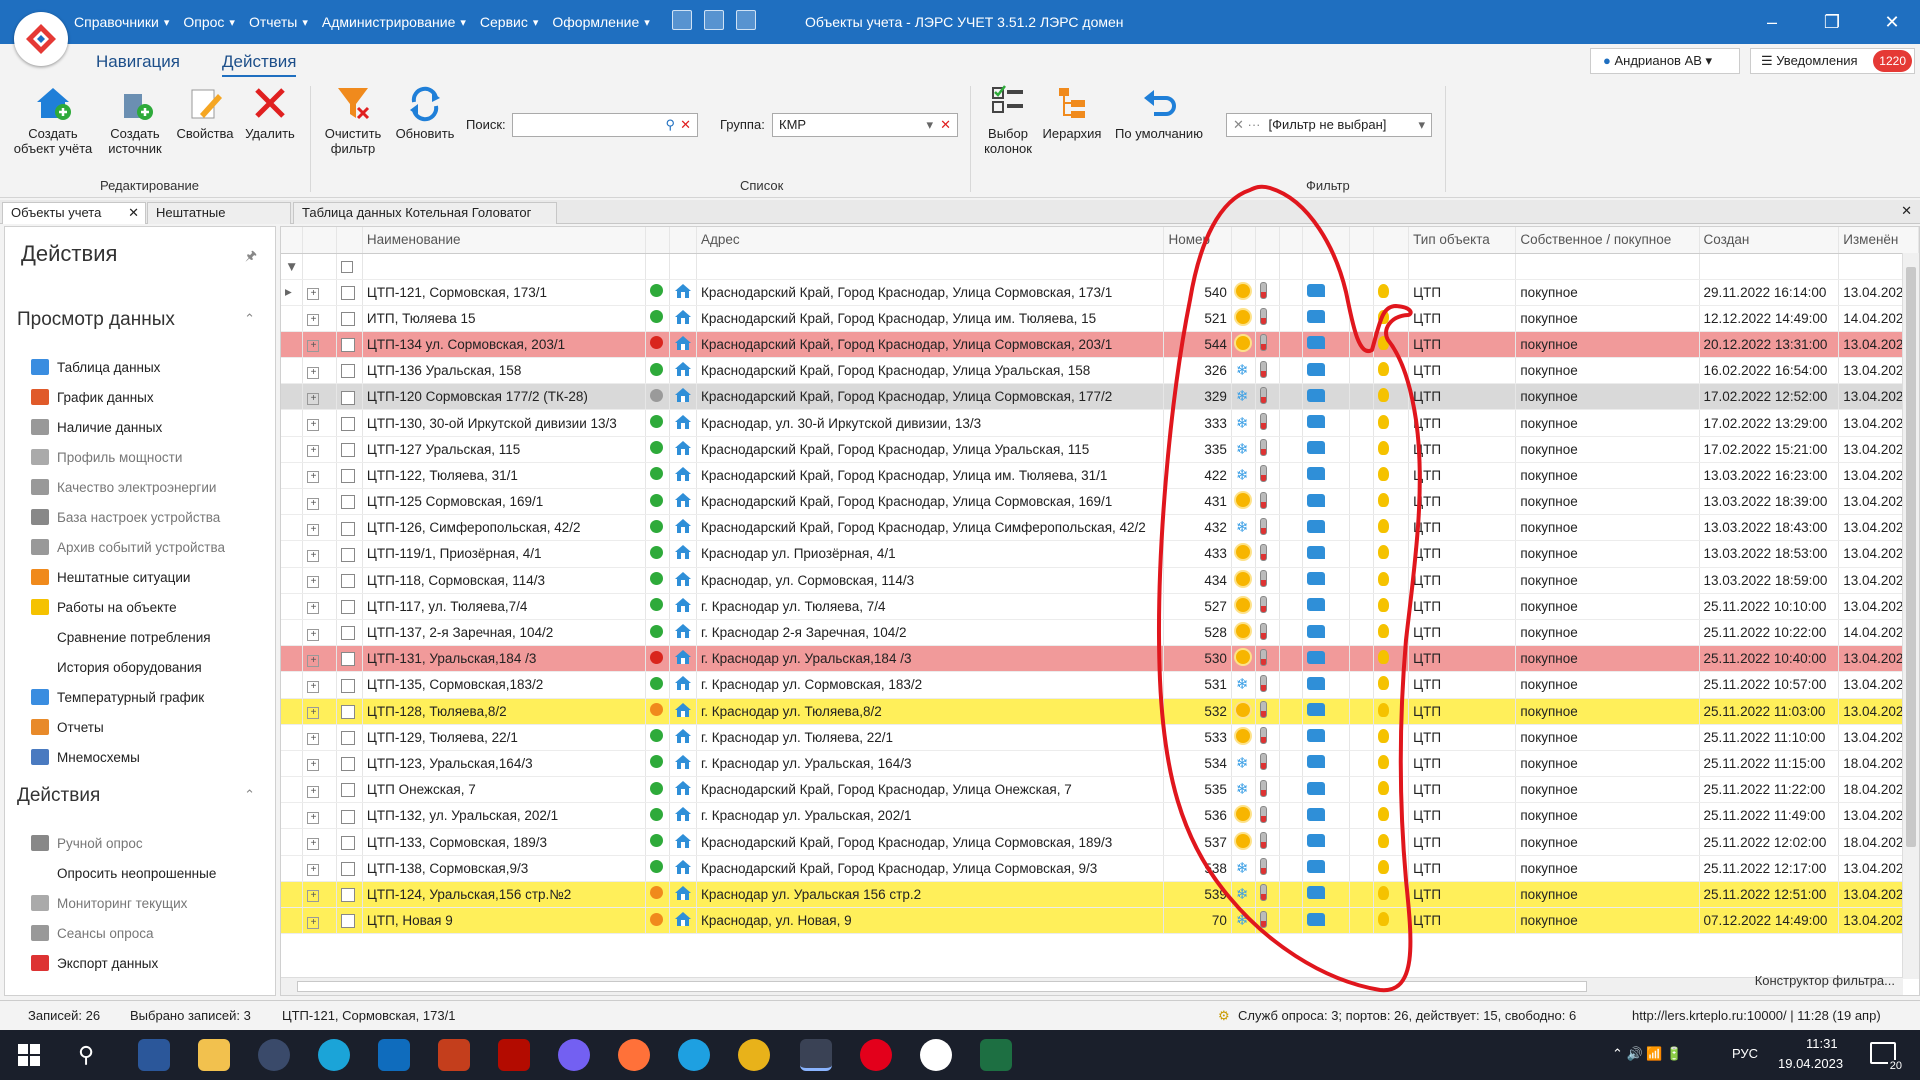 This screenshot has width=1920, height=1080. What do you see at coordinates (634, 1055) in the screenshot?
I see `firefox-icon` at bounding box center [634, 1055].